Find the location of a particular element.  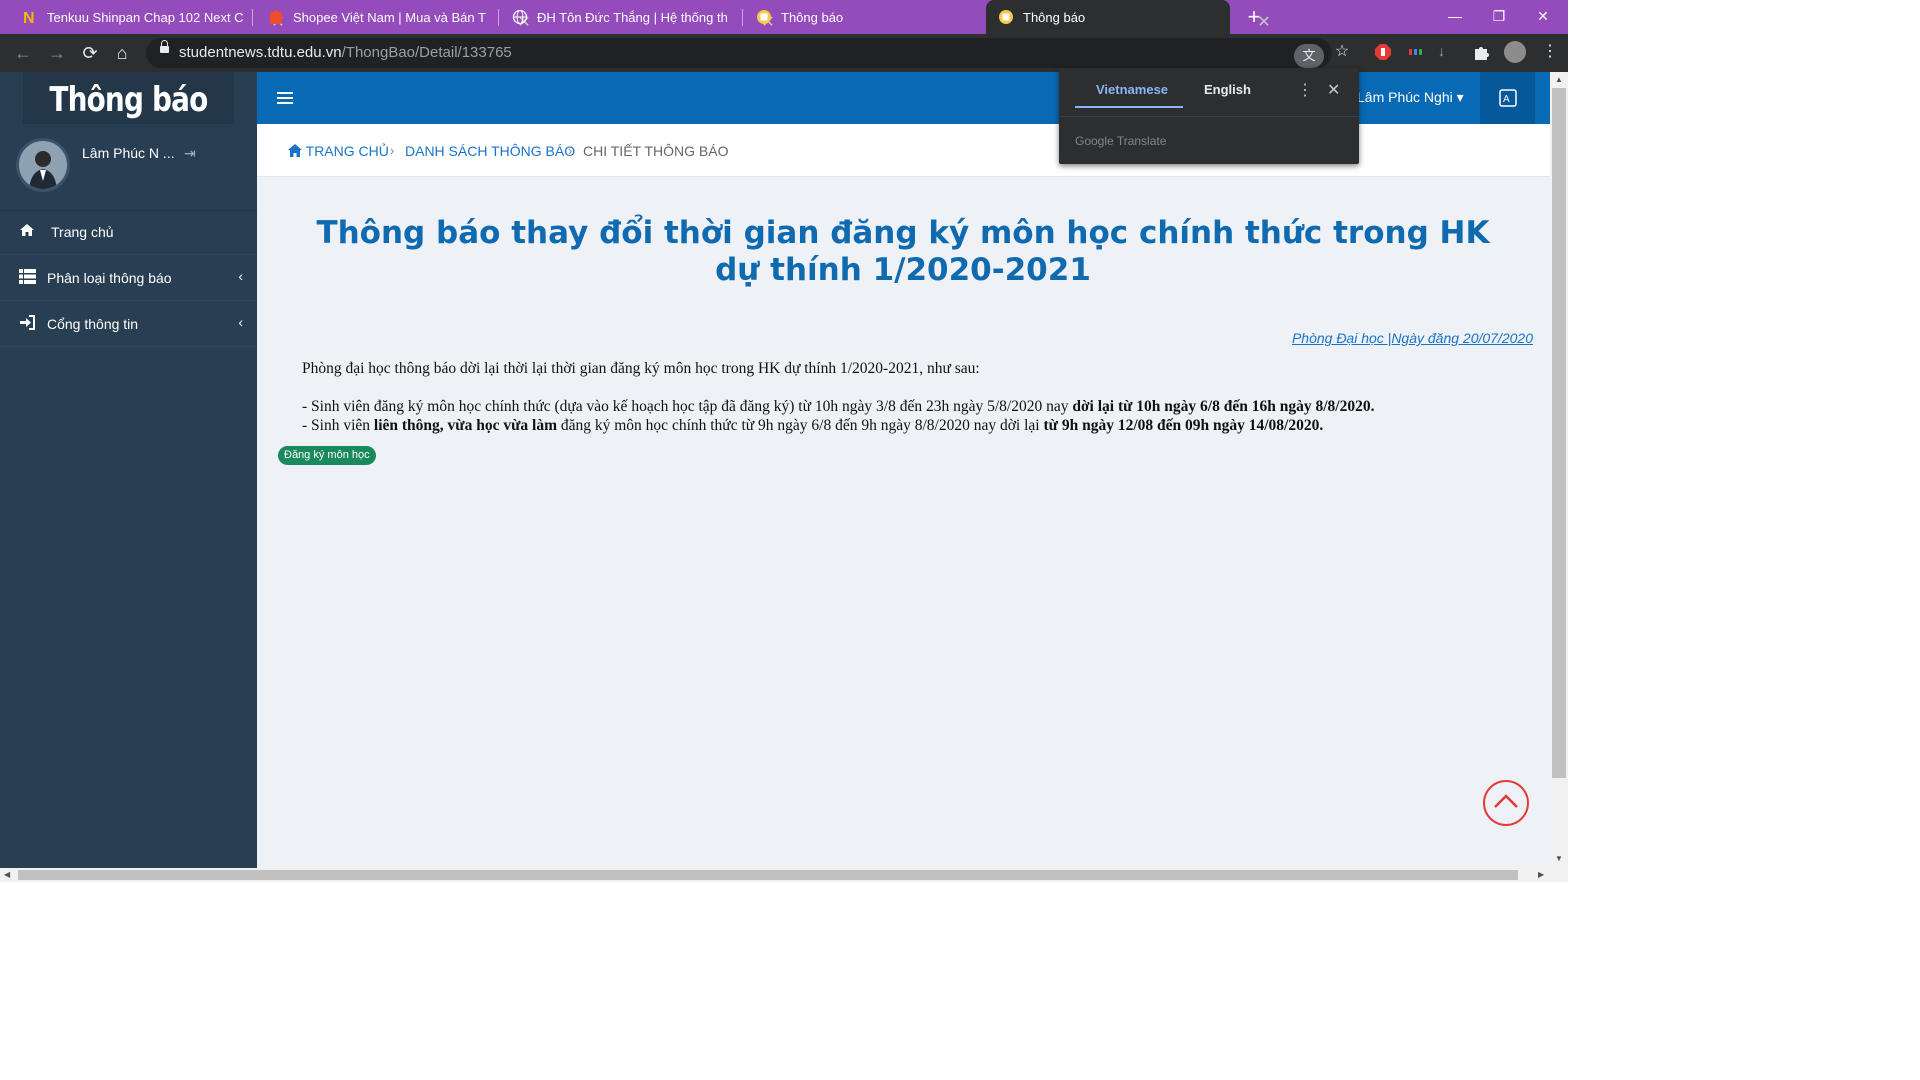

horizontal-scrollbar: ◀ ▶ is located at coordinates (784, 875).